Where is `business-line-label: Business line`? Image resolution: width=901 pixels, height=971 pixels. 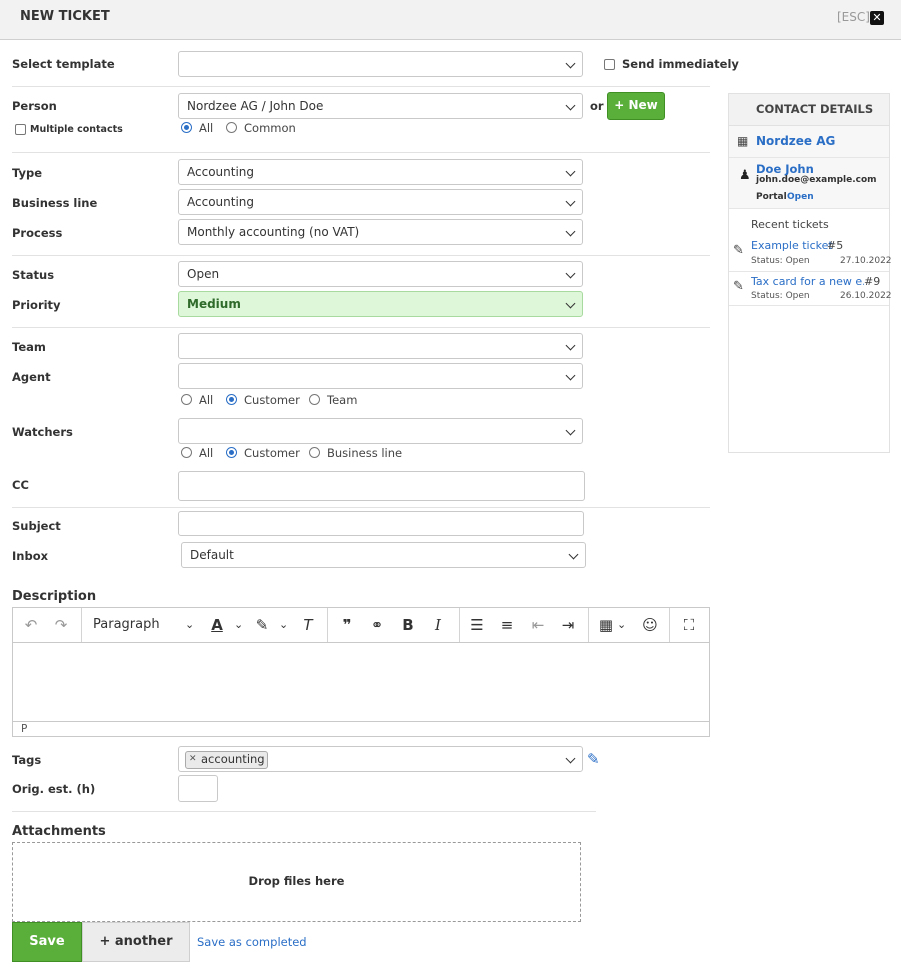 business-line-label: Business line is located at coordinates (55, 203).